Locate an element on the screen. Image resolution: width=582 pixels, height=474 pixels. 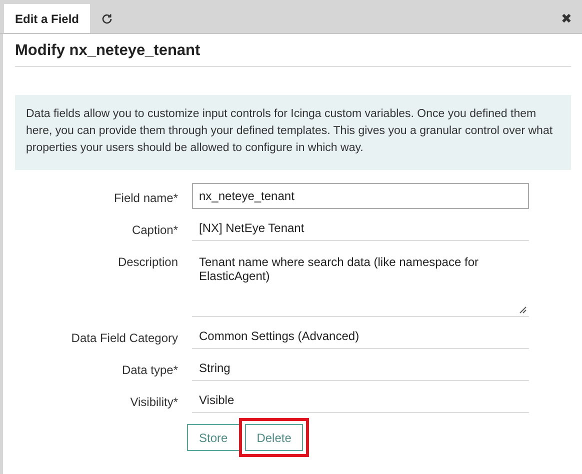
field-label: Data type* is located at coordinates (149, 370).